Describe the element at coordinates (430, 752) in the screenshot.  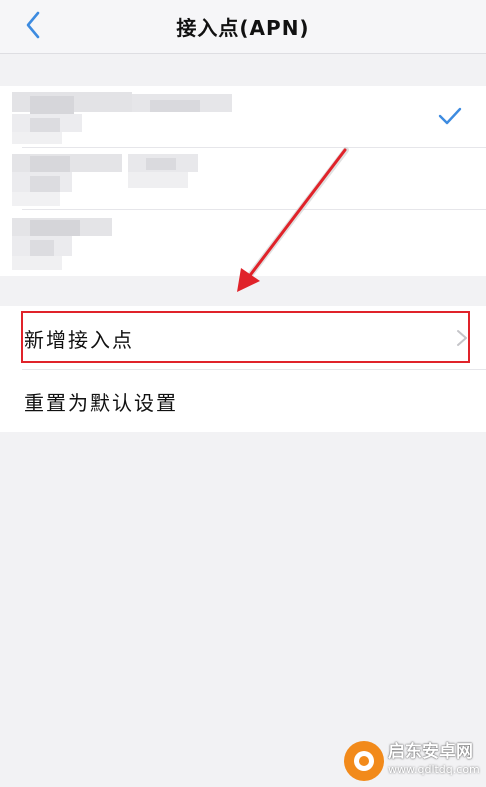
I see `watermark-title: 启东安卓网` at that location.